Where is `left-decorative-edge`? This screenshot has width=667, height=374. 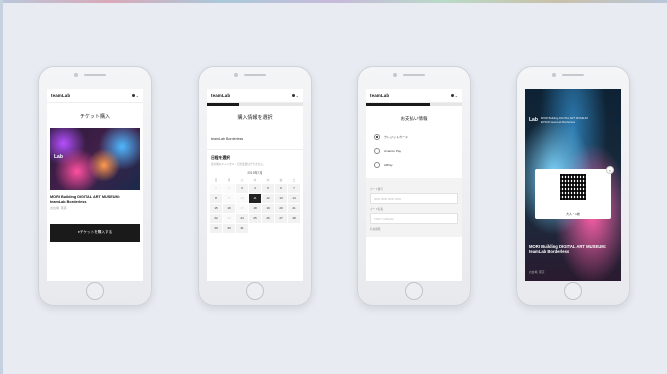 left-decorative-edge is located at coordinates (1, 187).